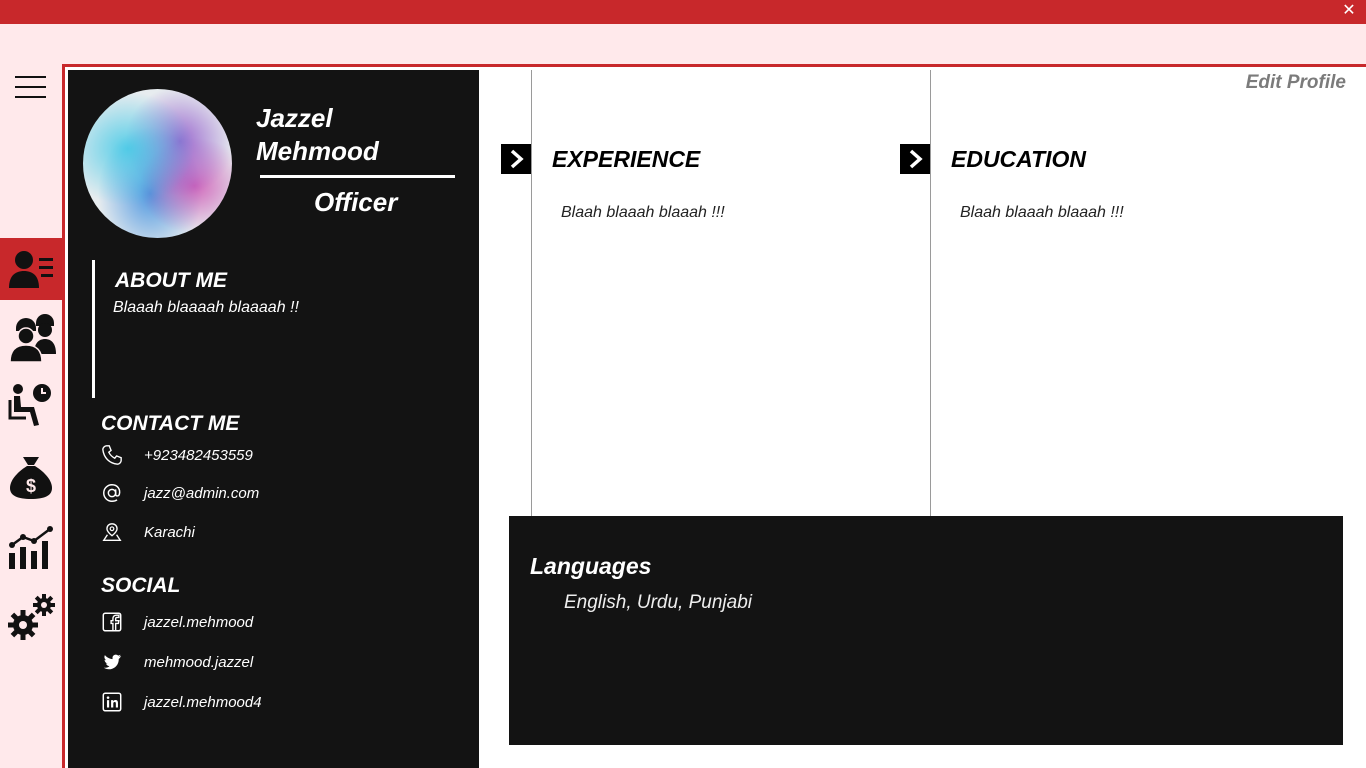 This screenshot has width=1366, height=768. I want to click on twitter-text: mehmood.jazzel, so click(199, 662).